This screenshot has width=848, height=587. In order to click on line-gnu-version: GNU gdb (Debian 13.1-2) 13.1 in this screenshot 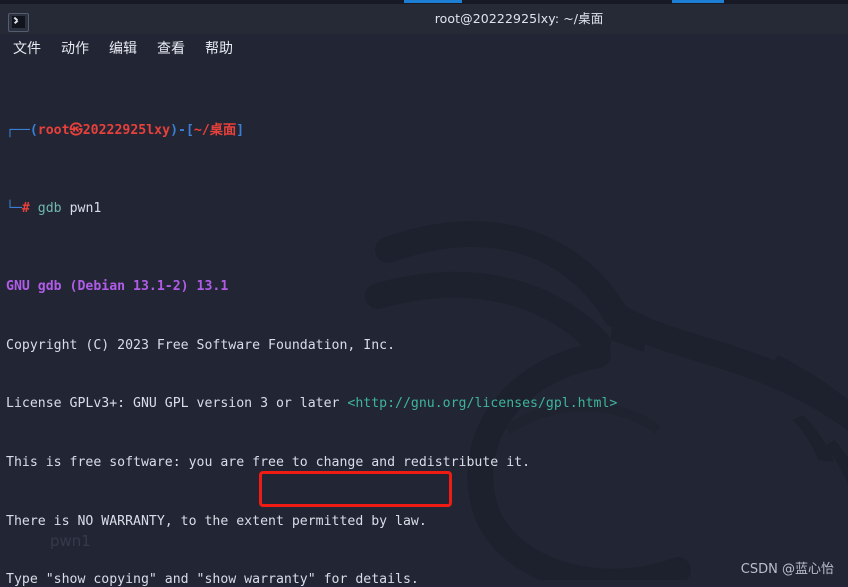, I will do `click(424, 287)`.